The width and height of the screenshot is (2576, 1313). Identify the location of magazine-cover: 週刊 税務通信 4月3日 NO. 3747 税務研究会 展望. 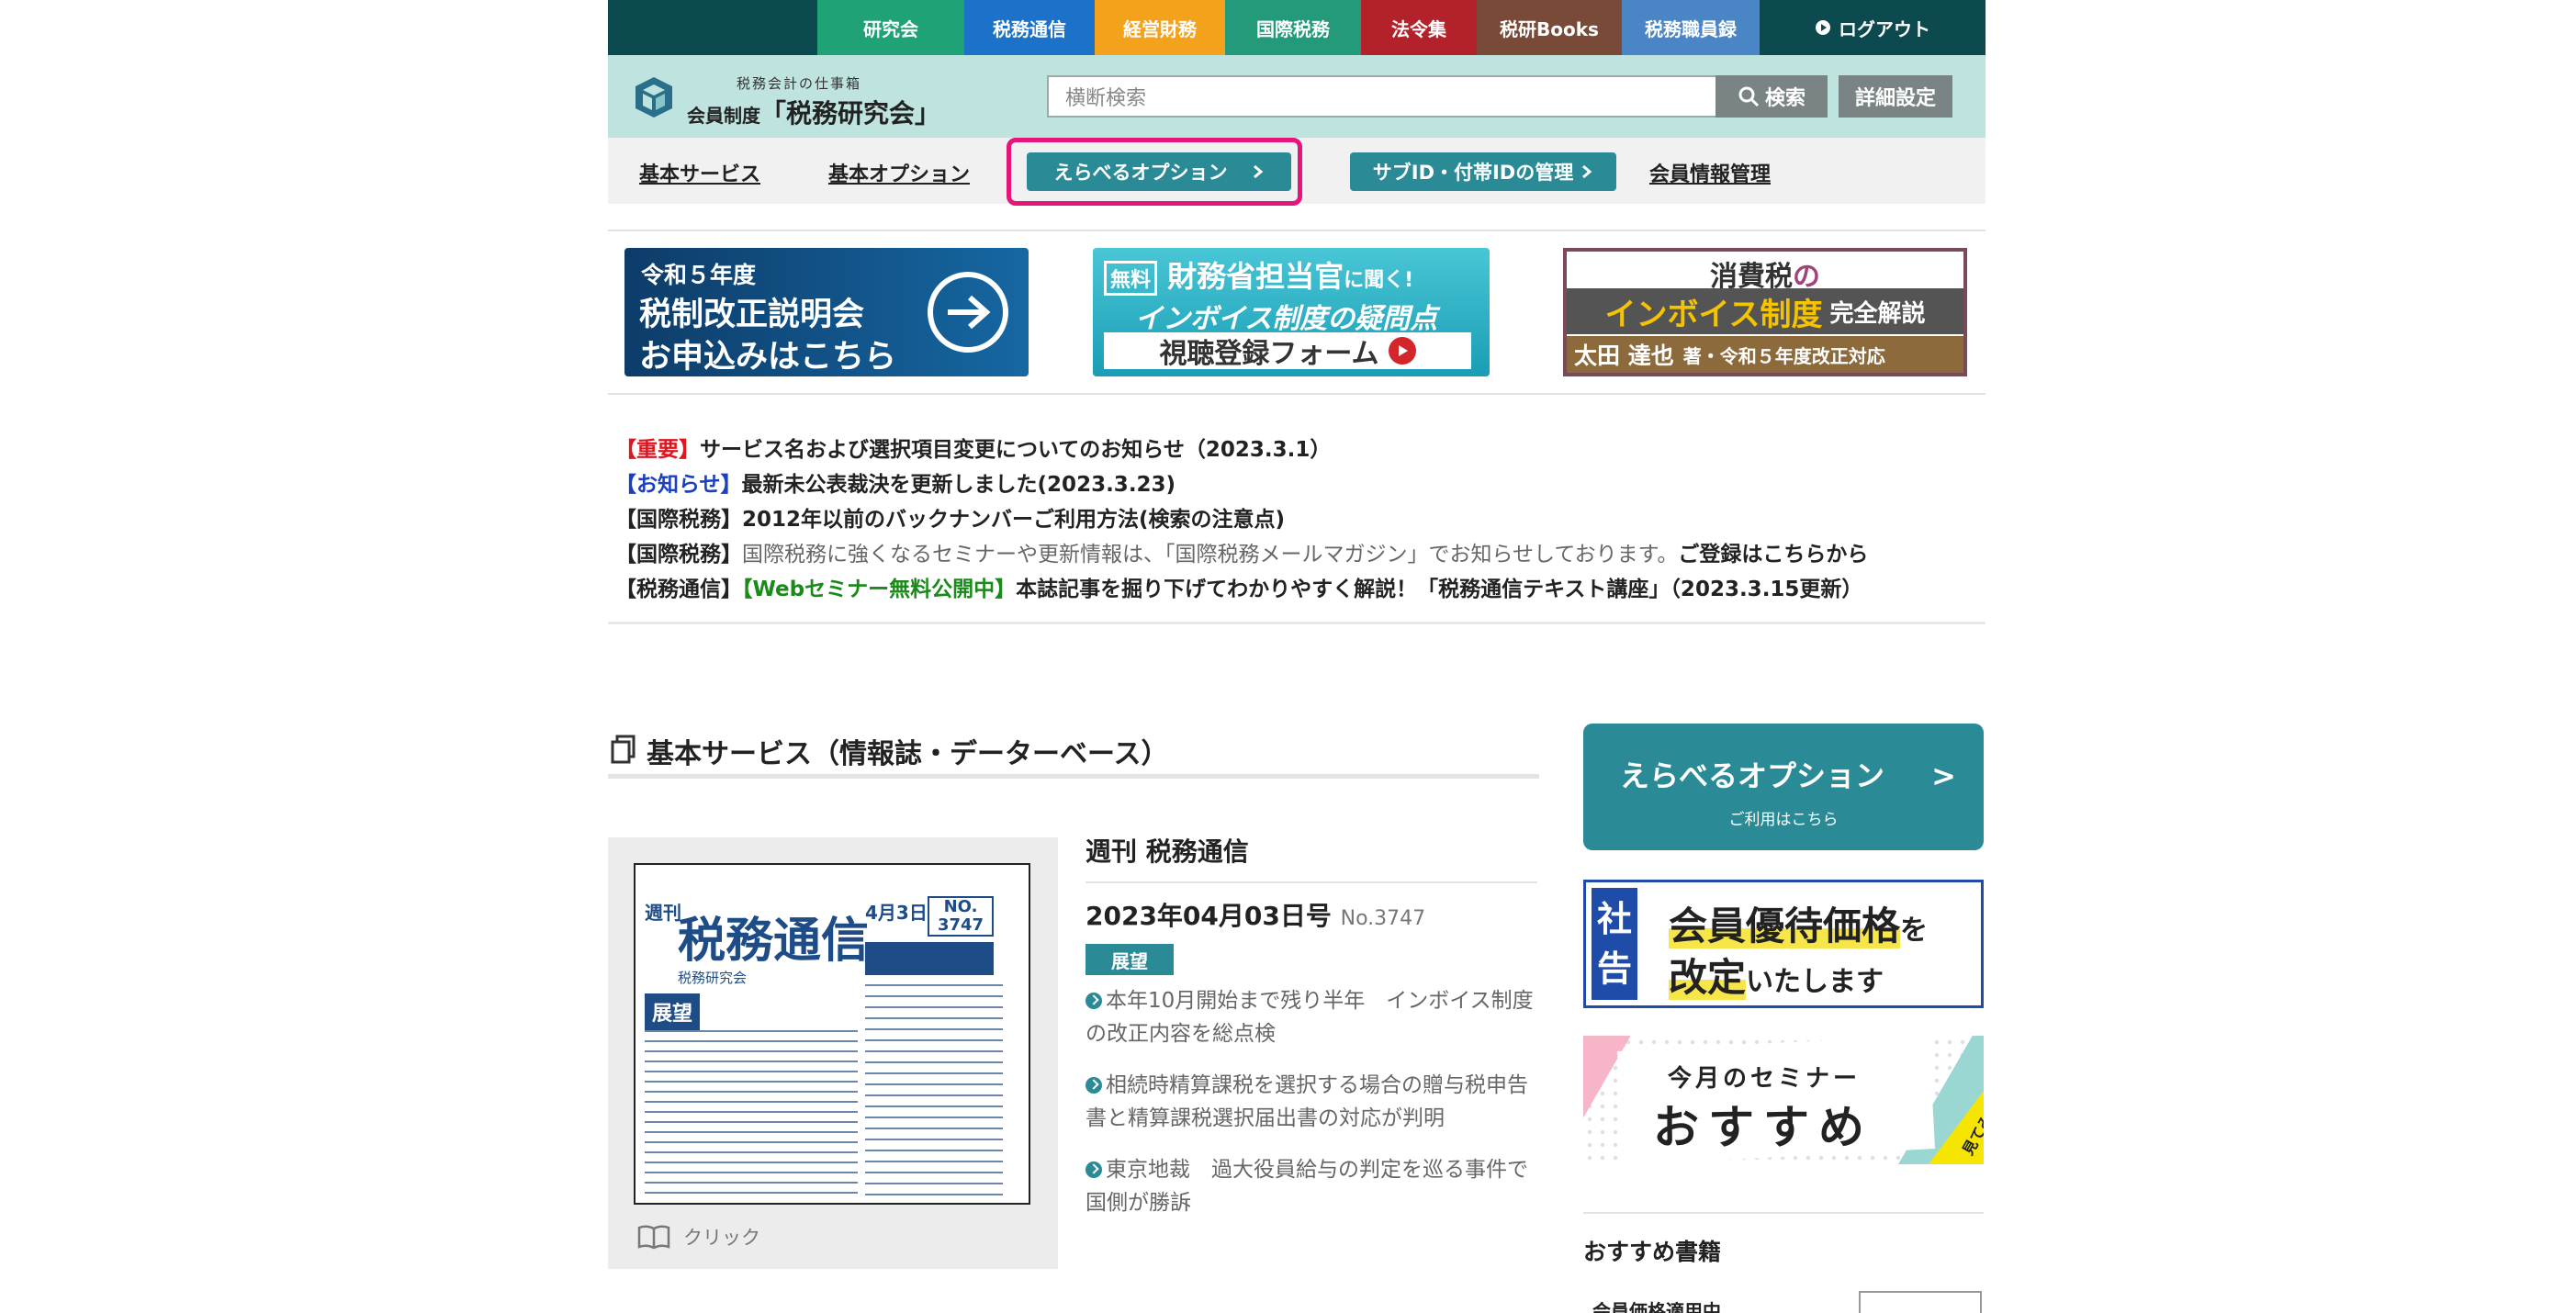
(832, 1034).